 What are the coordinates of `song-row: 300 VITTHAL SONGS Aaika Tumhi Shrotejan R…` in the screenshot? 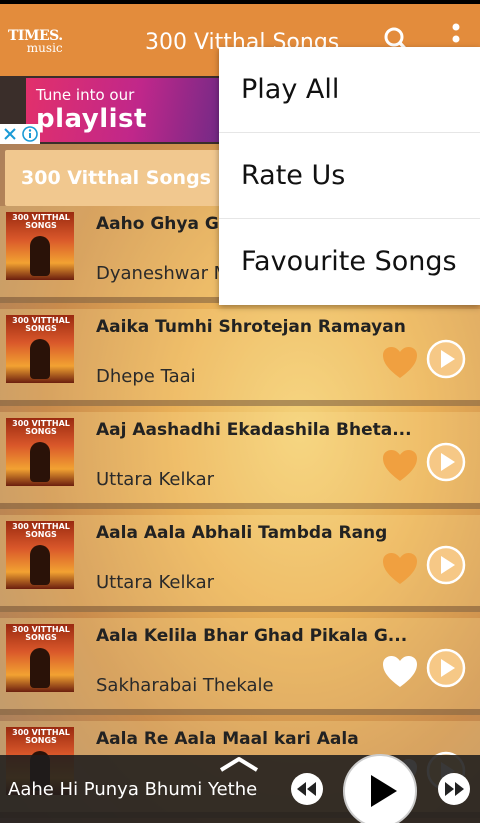 It's located at (240, 357).